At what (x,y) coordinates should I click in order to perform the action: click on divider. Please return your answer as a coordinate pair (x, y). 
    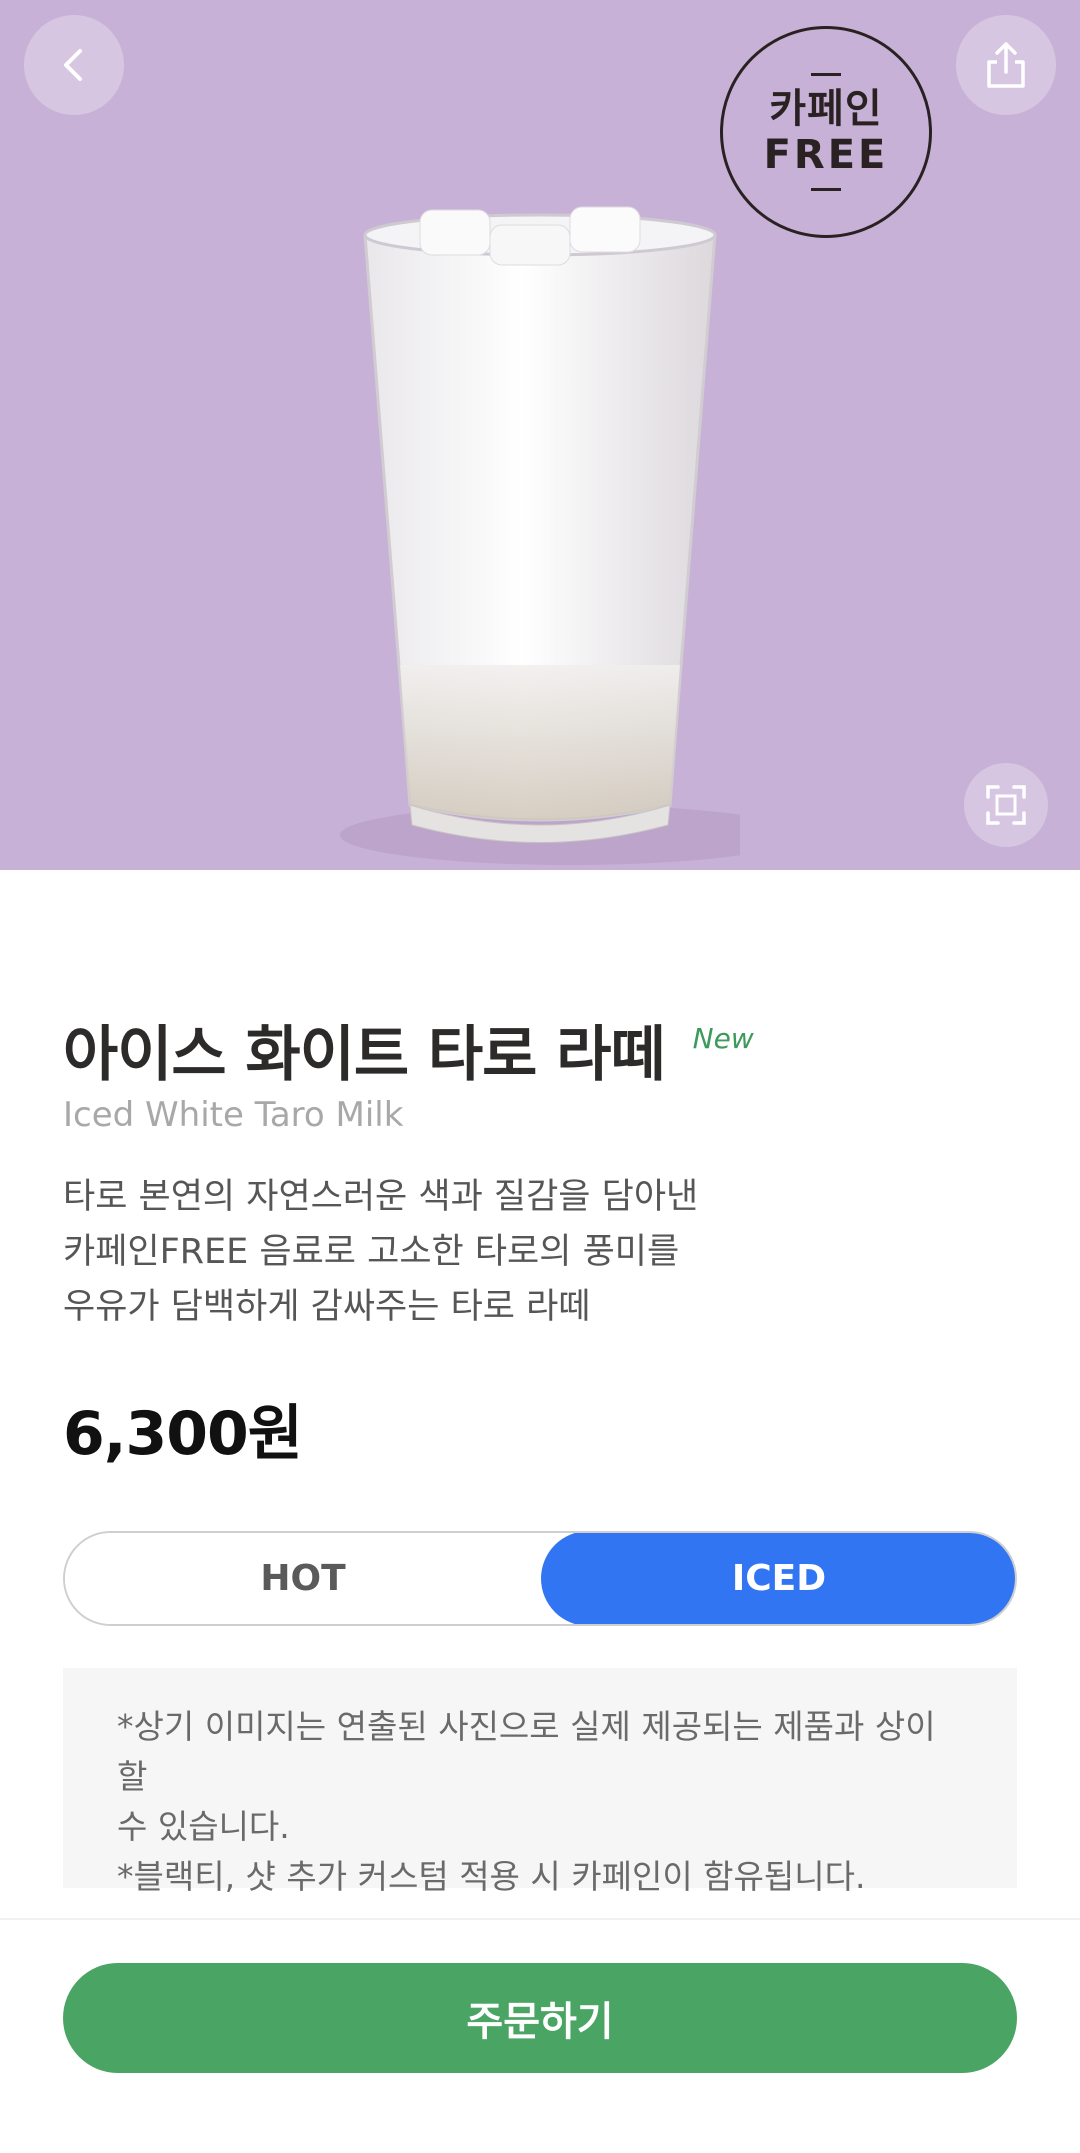
    Looking at the image, I should click on (540, 1919).